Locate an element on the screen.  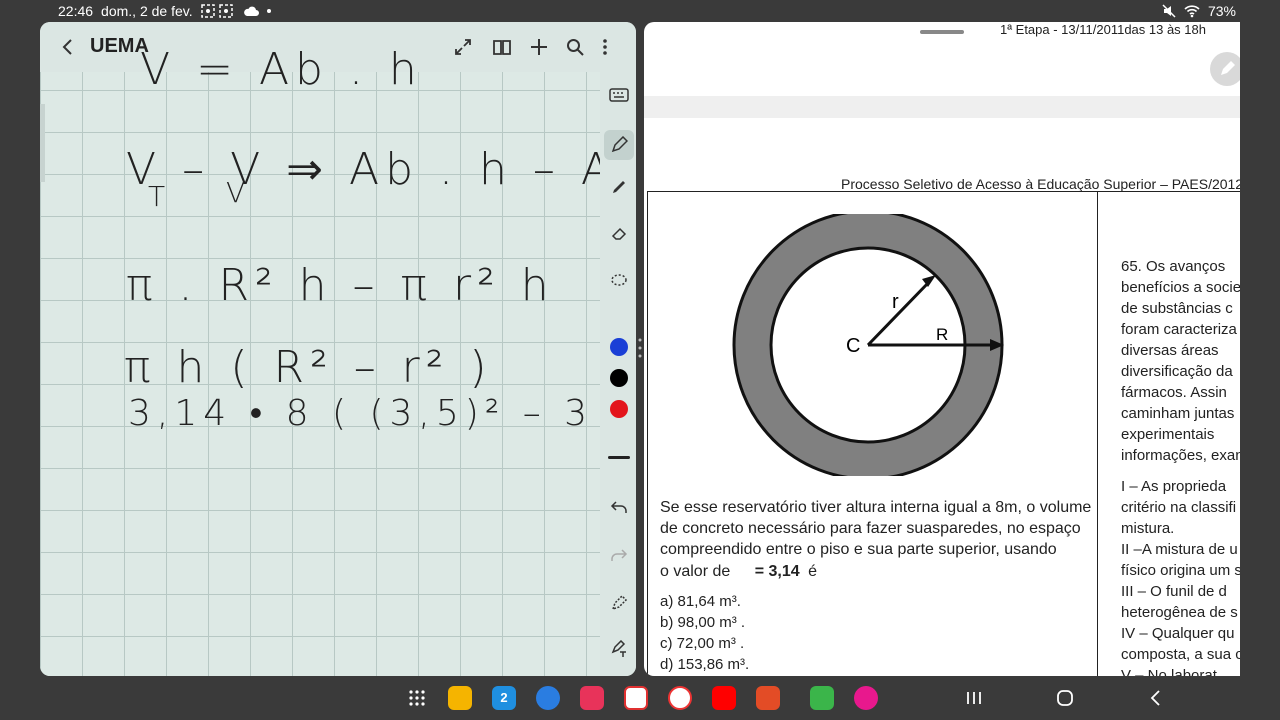
color-blue is located at coordinates (619, 347).